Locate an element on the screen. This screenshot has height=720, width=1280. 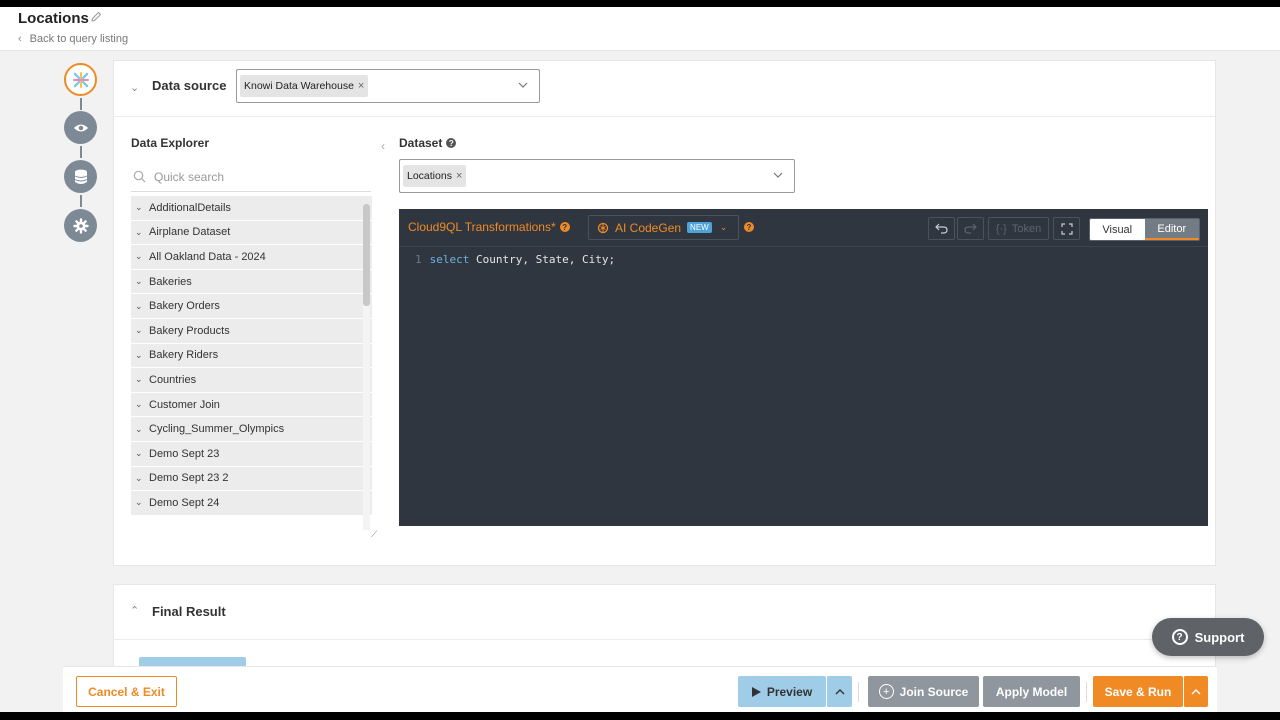
knowi-logo-icon is located at coordinates (80, 79).